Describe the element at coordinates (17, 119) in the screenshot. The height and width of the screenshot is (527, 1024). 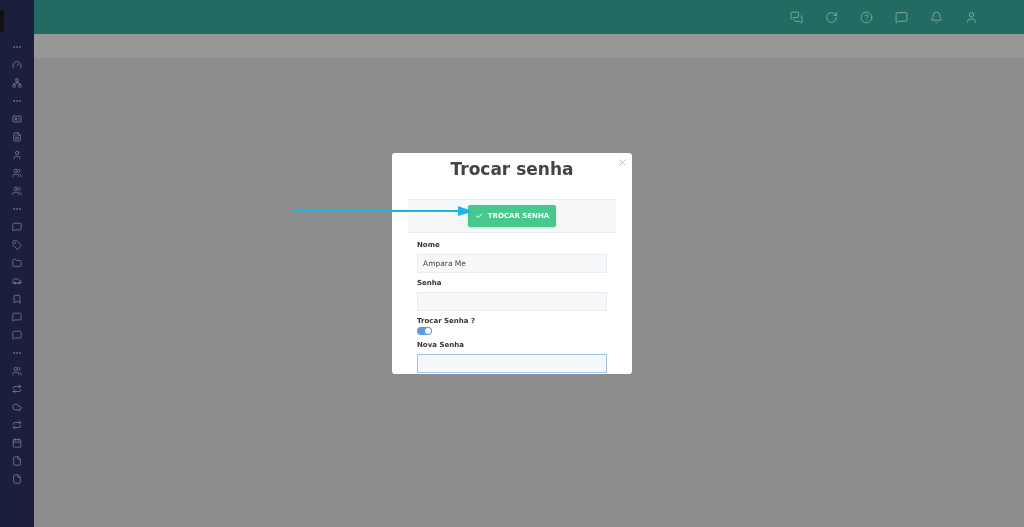
I see `id-card-icon` at that location.